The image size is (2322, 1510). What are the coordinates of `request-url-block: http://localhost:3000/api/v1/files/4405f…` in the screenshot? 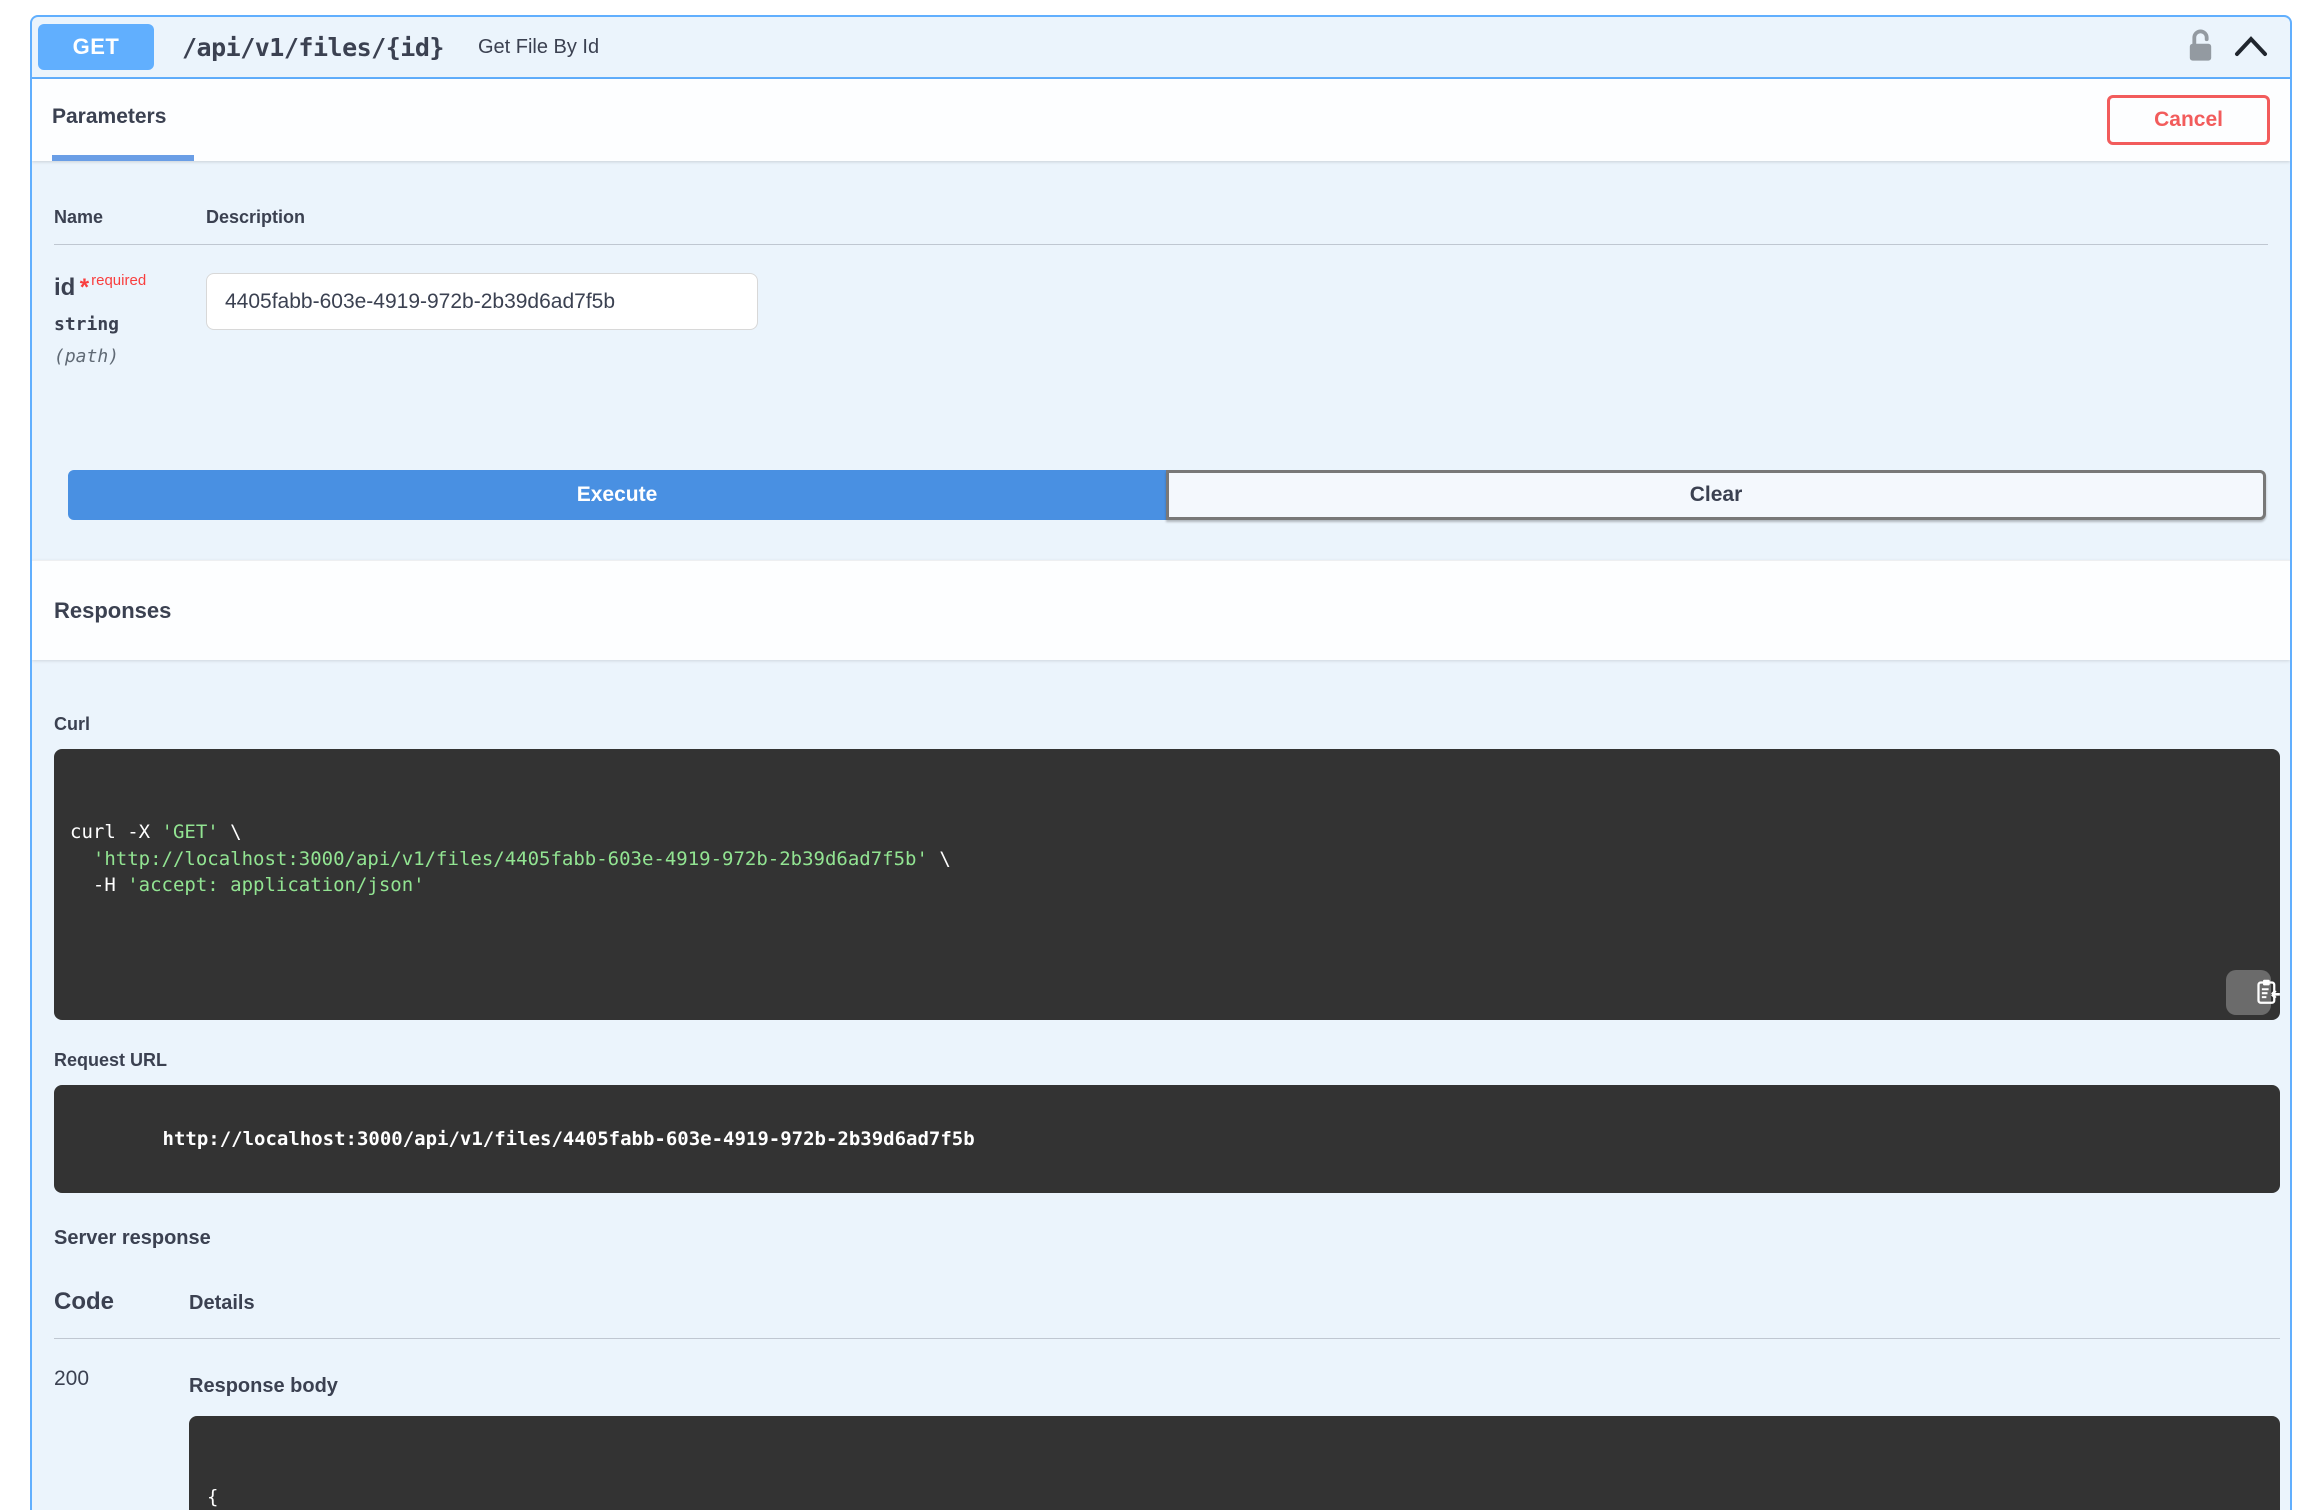 It's located at (1167, 1139).